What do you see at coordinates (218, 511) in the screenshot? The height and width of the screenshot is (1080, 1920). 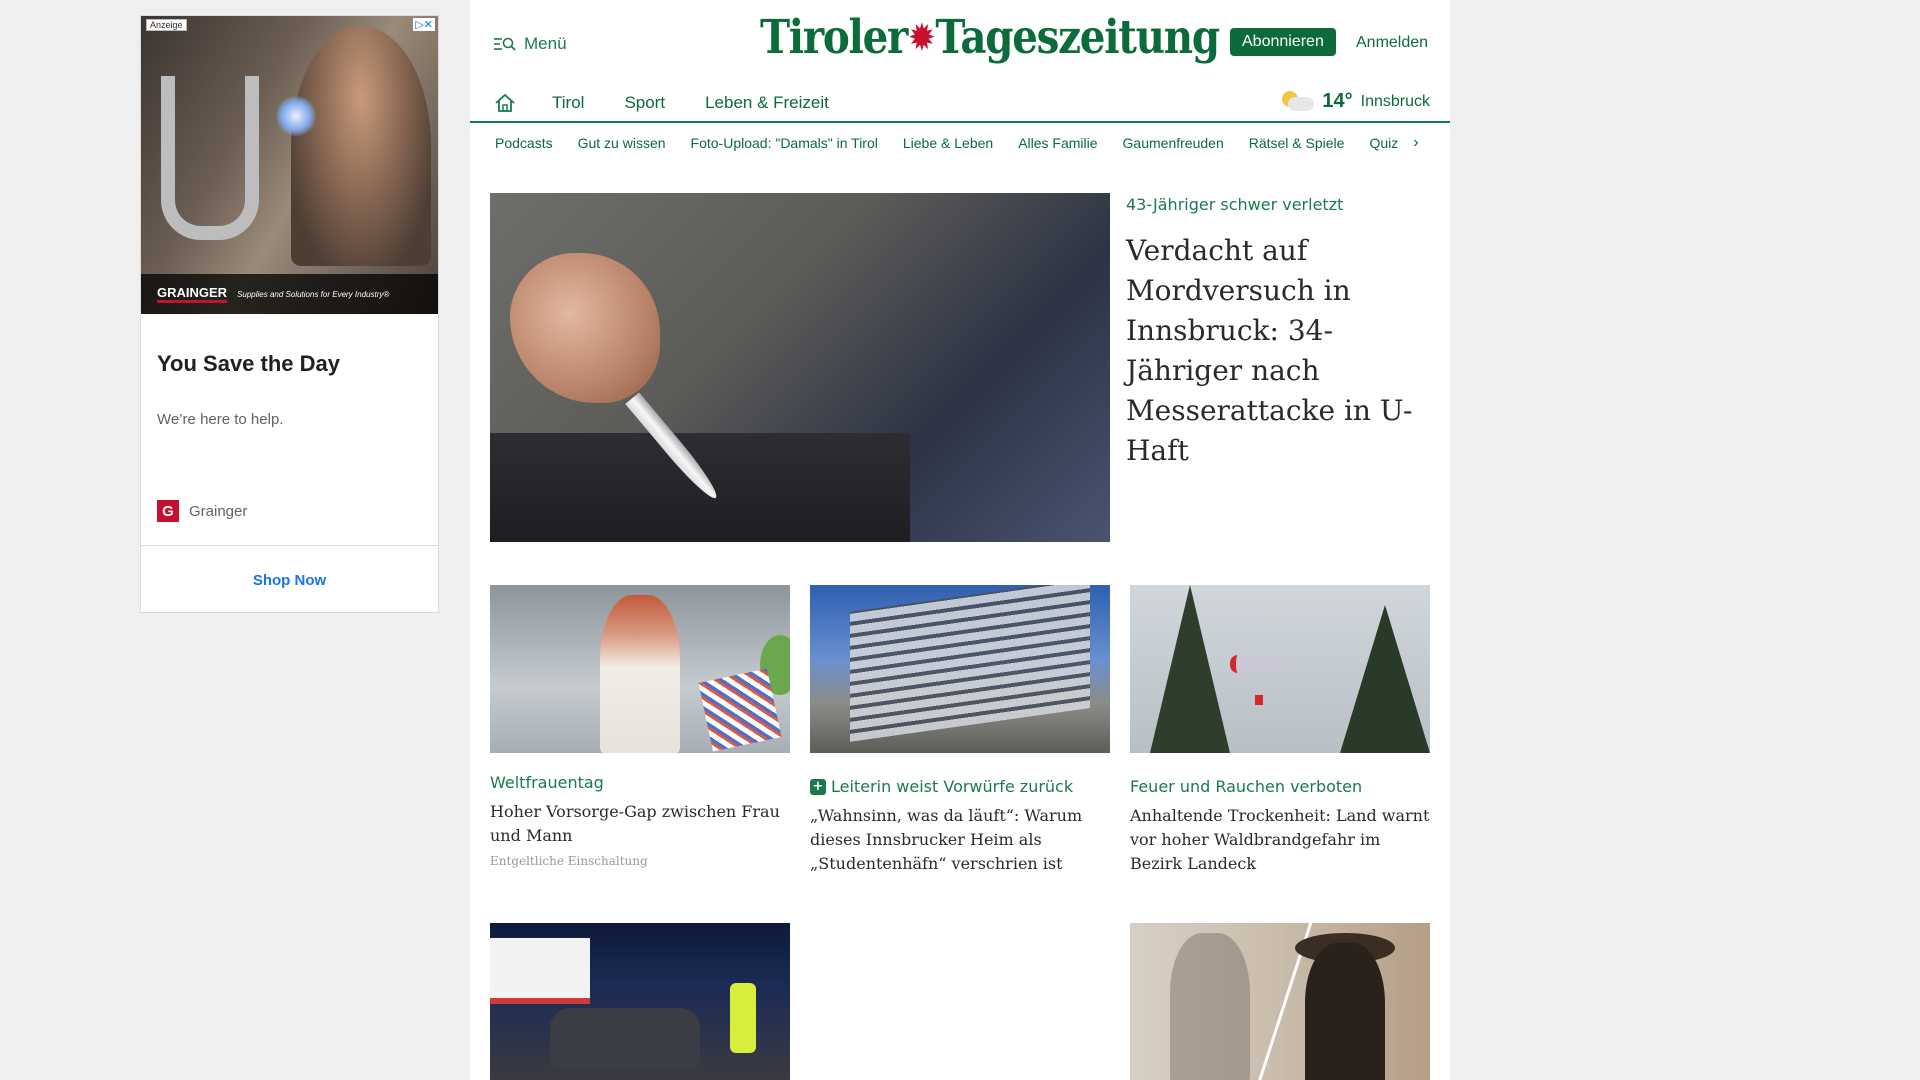 I see `ad-advertiser-name: Grainger` at bounding box center [218, 511].